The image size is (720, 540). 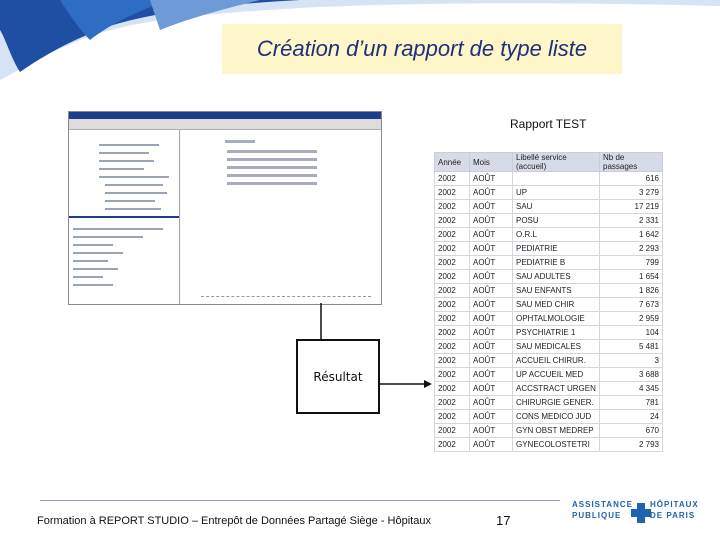 I want to click on table-row: 2002 AOÛT PEDIATRIE B 799, so click(x=548, y=262).